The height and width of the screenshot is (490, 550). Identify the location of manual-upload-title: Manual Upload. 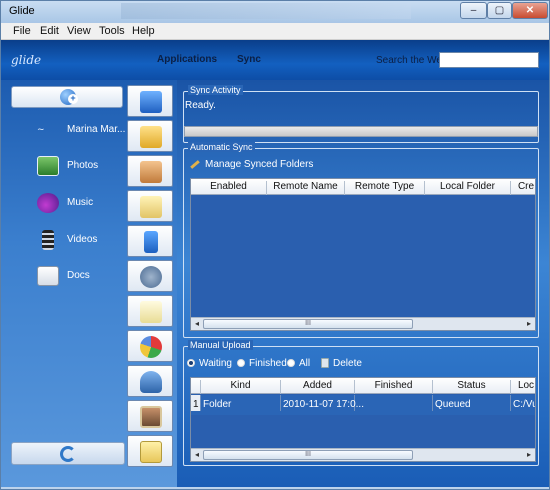
(220, 345).